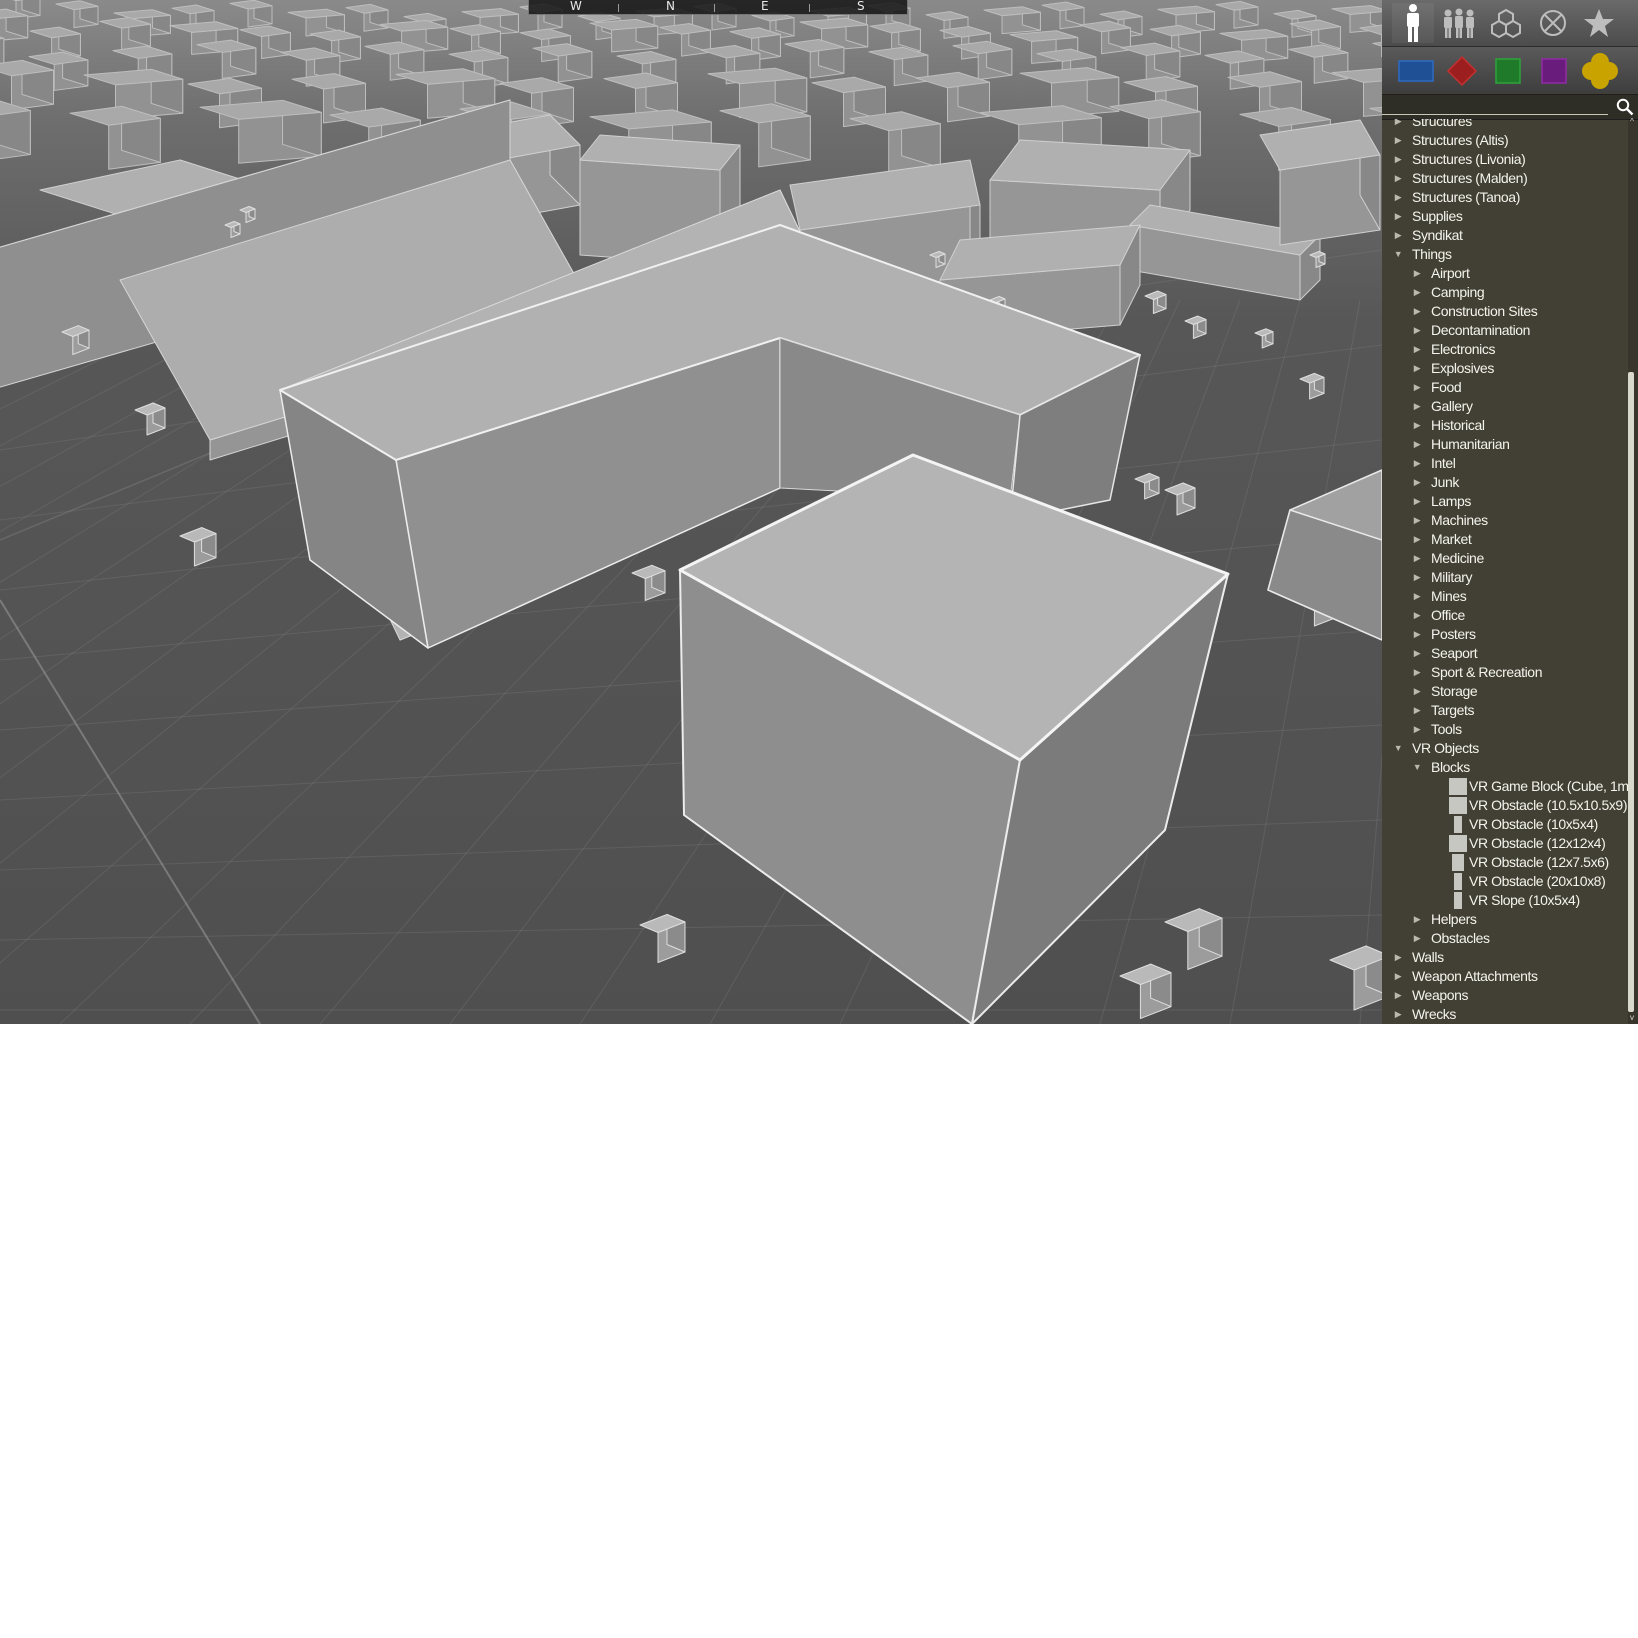 The image size is (1638, 1638). What do you see at coordinates (1505, 292) in the screenshot?
I see `tree-category-item: ▶ Camping` at bounding box center [1505, 292].